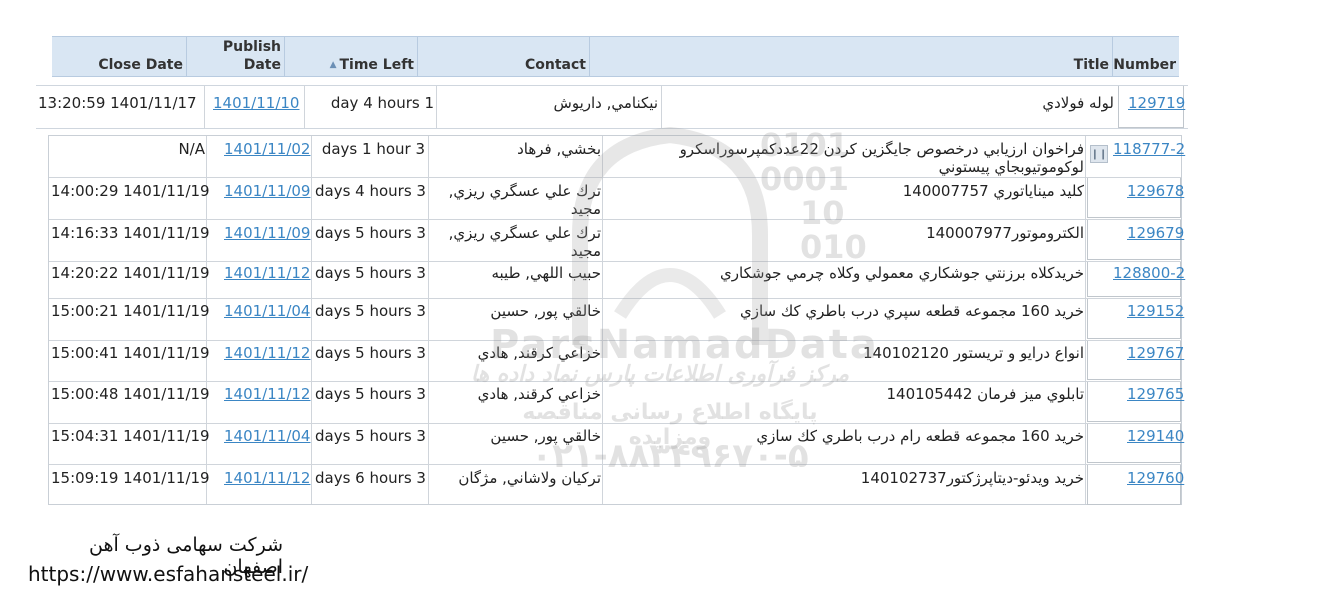  What do you see at coordinates (373, 149) in the screenshot?
I see `time-left: days 1 hour 3` at bounding box center [373, 149].